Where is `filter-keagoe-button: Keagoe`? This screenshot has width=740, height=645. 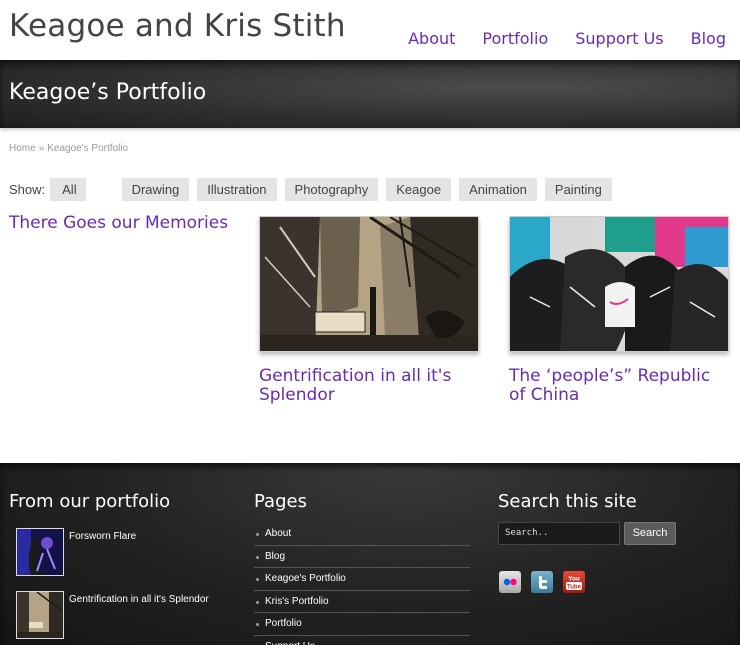 filter-keagoe-button: Keagoe is located at coordinates (419, 189).